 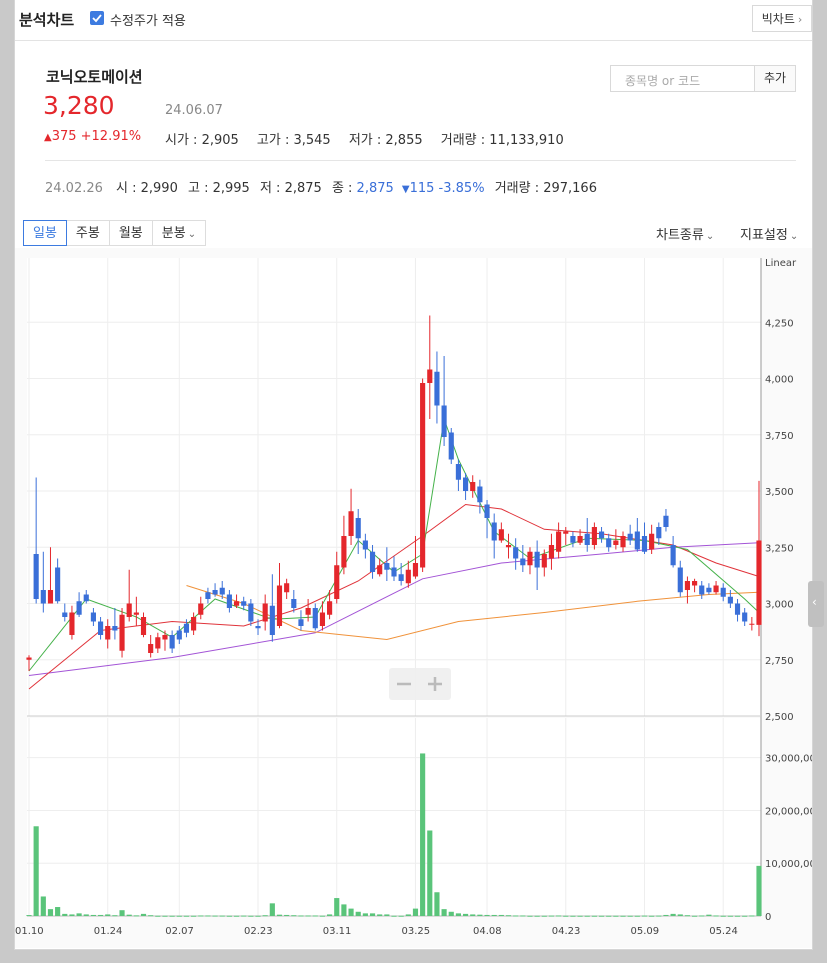 I want to click on side-panel-handle: ‹, so click(x=816, y=604).